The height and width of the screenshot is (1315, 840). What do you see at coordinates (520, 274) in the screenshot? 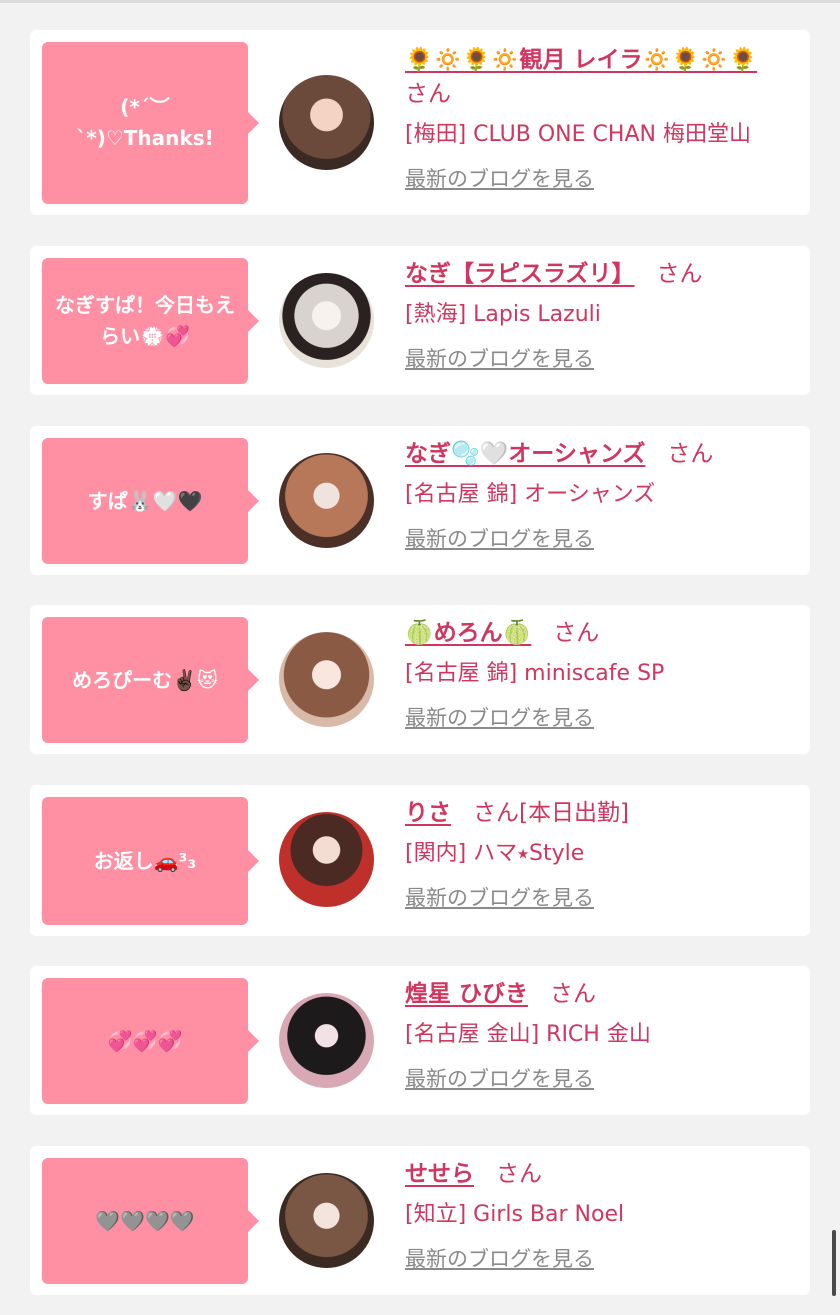
I see `cast-name-link: なぎ【ラピスラズリ】` at bounding box center [520, 274].